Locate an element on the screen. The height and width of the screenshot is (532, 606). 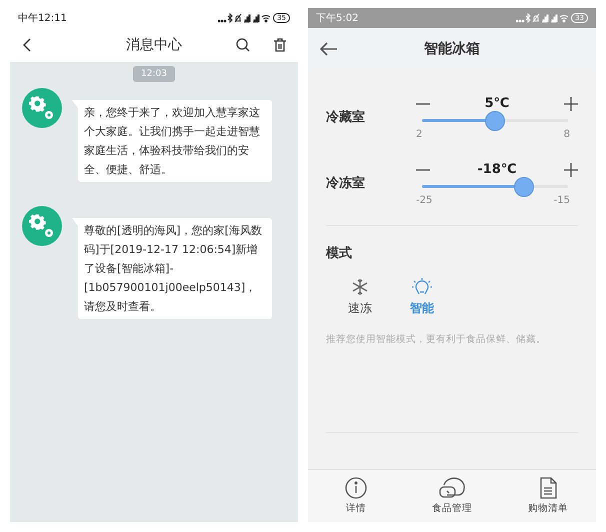
status-time: 下午5:02 is located at coordinates (337, 18).